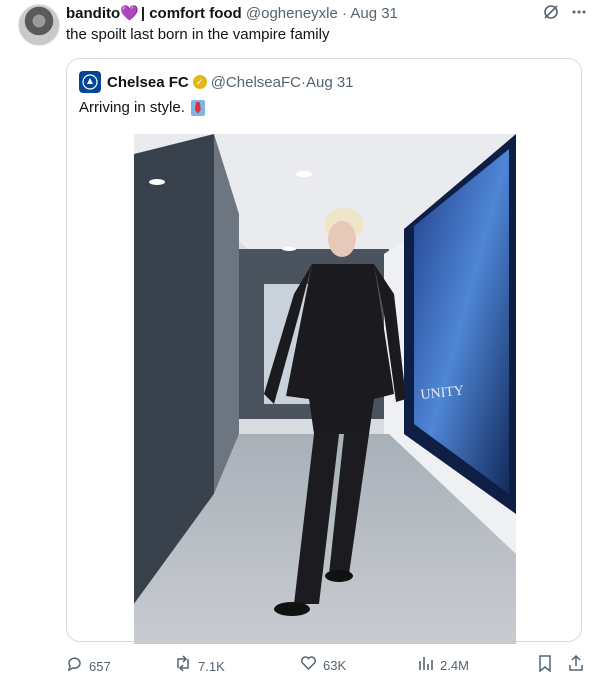 The width and height of the screenshot is (609, 698). I want to click on chelsea-crest-icon, so click(90, 82).